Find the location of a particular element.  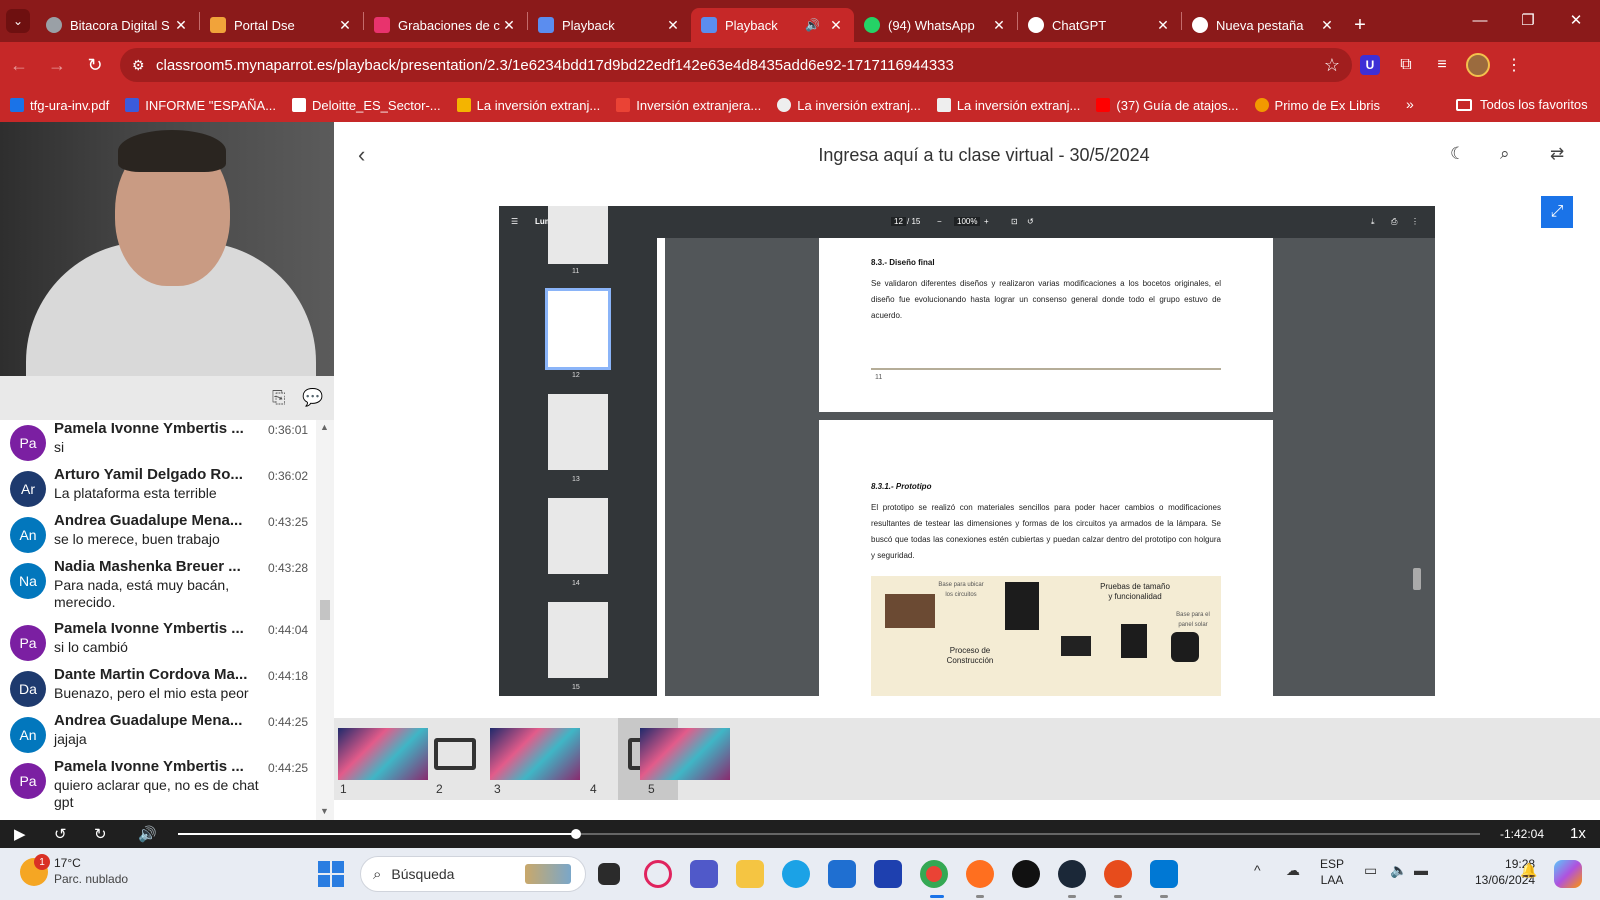

vscode-icon is located at coordinates (1164, 874).